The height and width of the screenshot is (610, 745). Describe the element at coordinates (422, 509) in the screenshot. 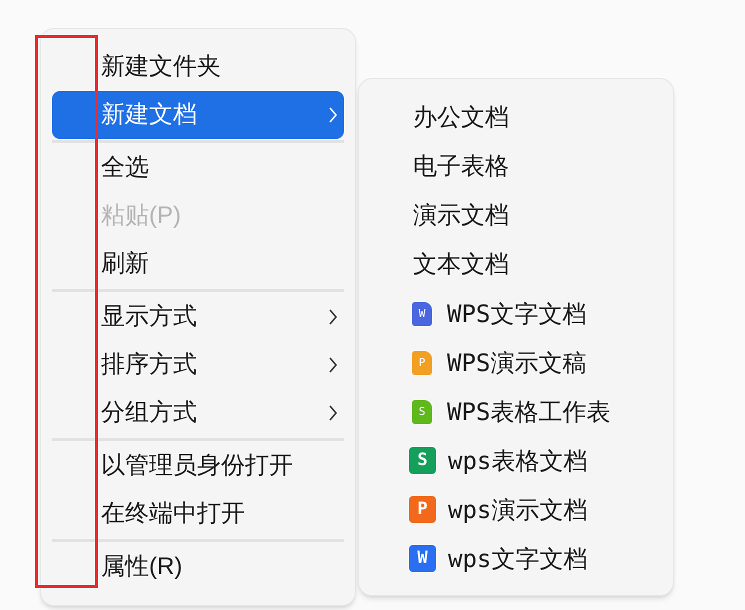

I see `app-icon: P` at that location.